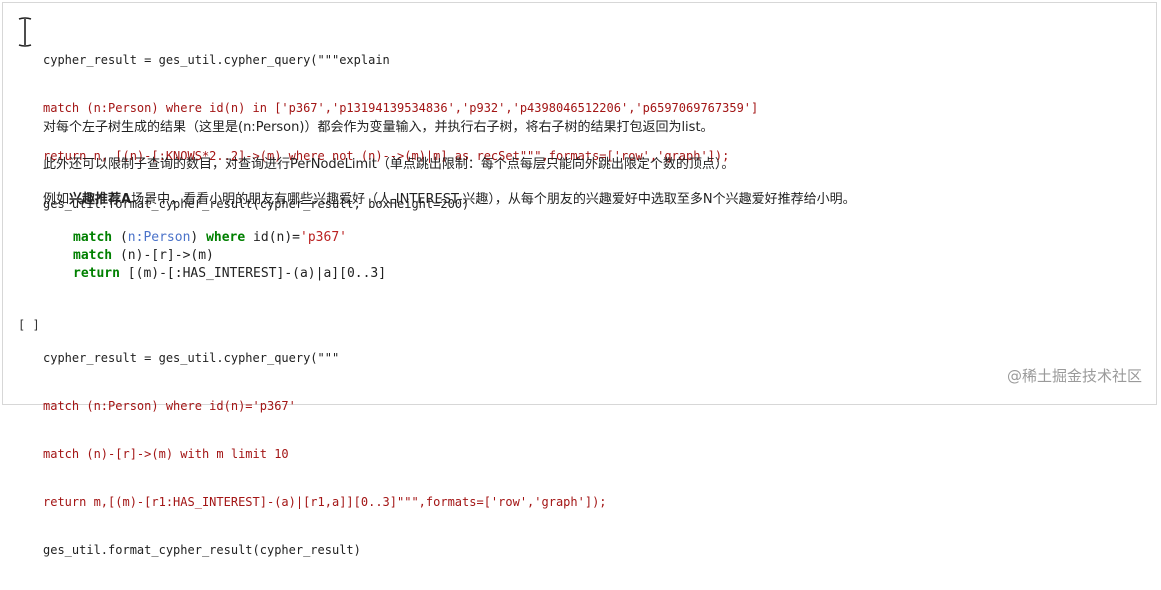 The width and height of the screenshot is (1161, 590). I want to click on paragraph-bold: 兴趣推荐A, so click(100, 199).